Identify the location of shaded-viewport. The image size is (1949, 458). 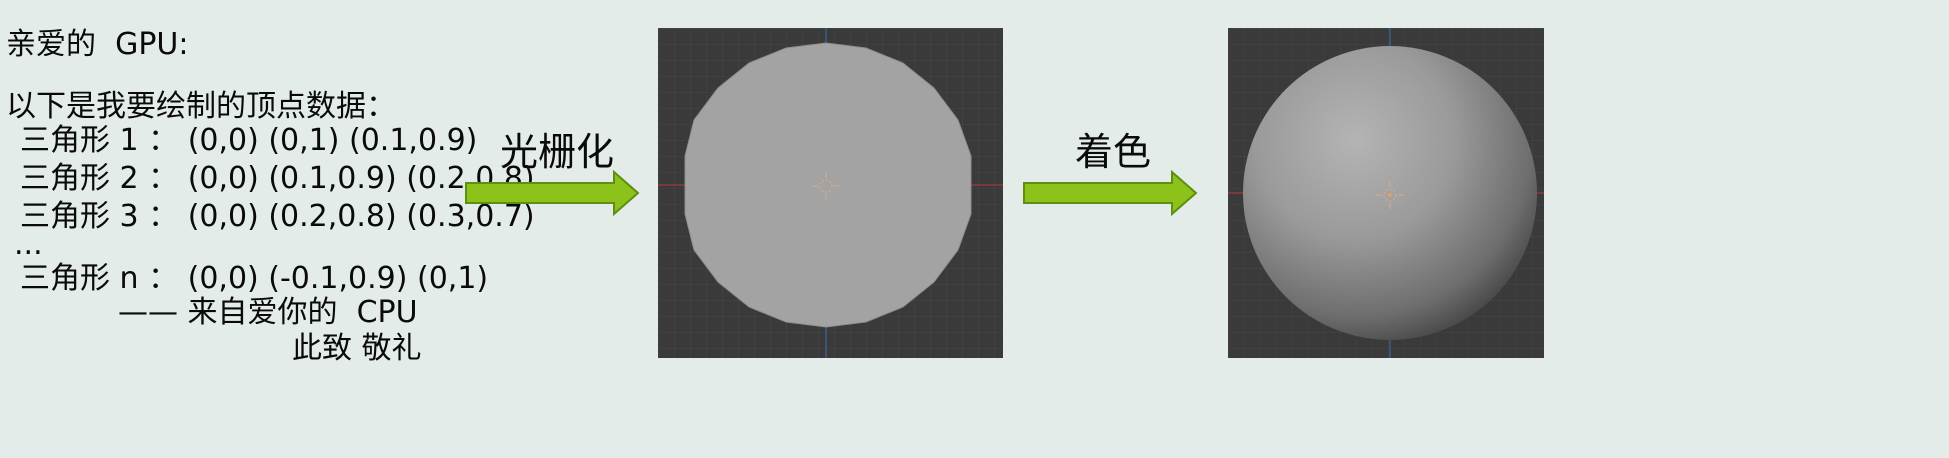
(1386, 193).